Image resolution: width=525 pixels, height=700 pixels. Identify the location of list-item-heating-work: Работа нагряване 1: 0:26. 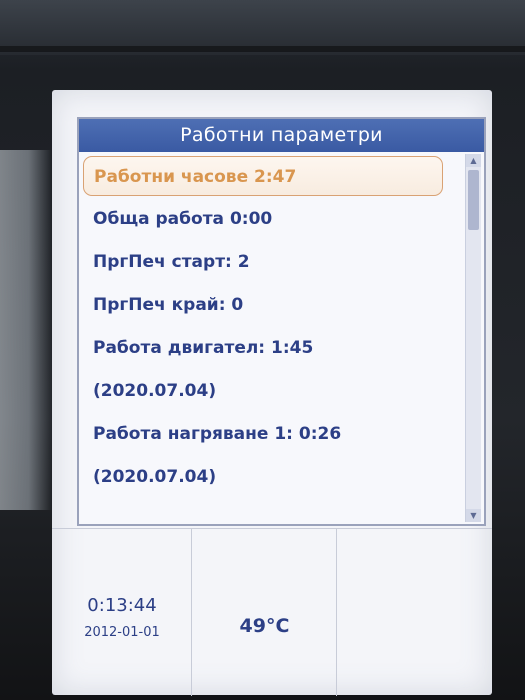
(217, 434).